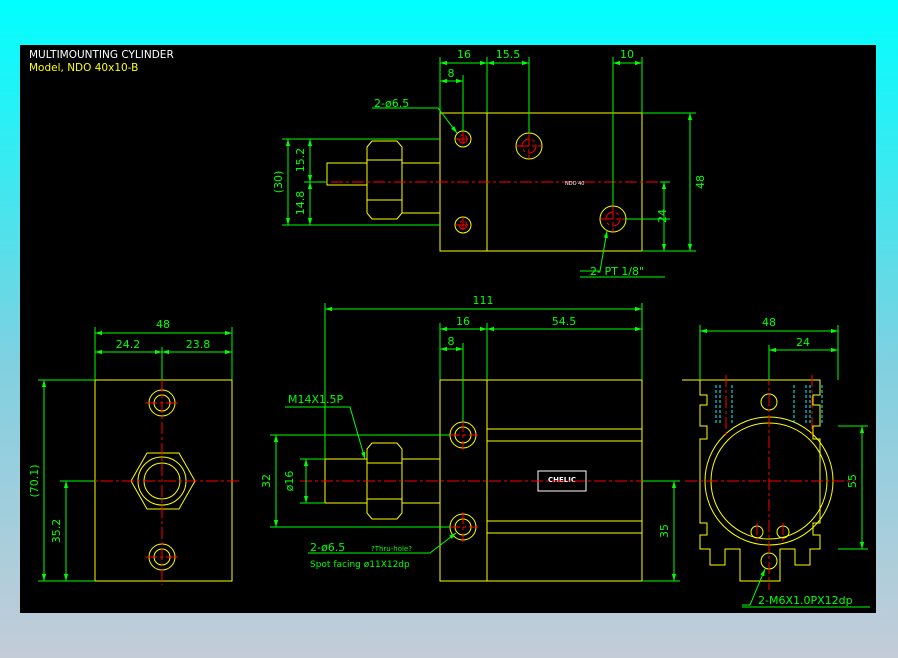 The image size is (898, 658). I want to click on top-dim-48: 48, so click(700, 182).